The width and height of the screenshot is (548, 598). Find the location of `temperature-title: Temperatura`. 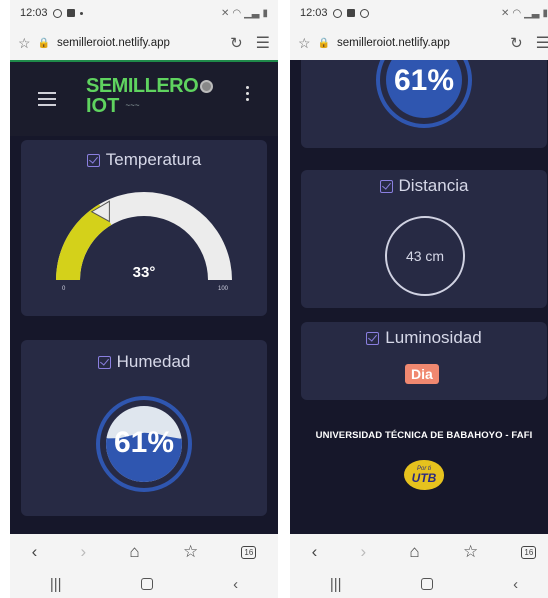

temperature-title: Temperatura is located at coordinates (153, 159).